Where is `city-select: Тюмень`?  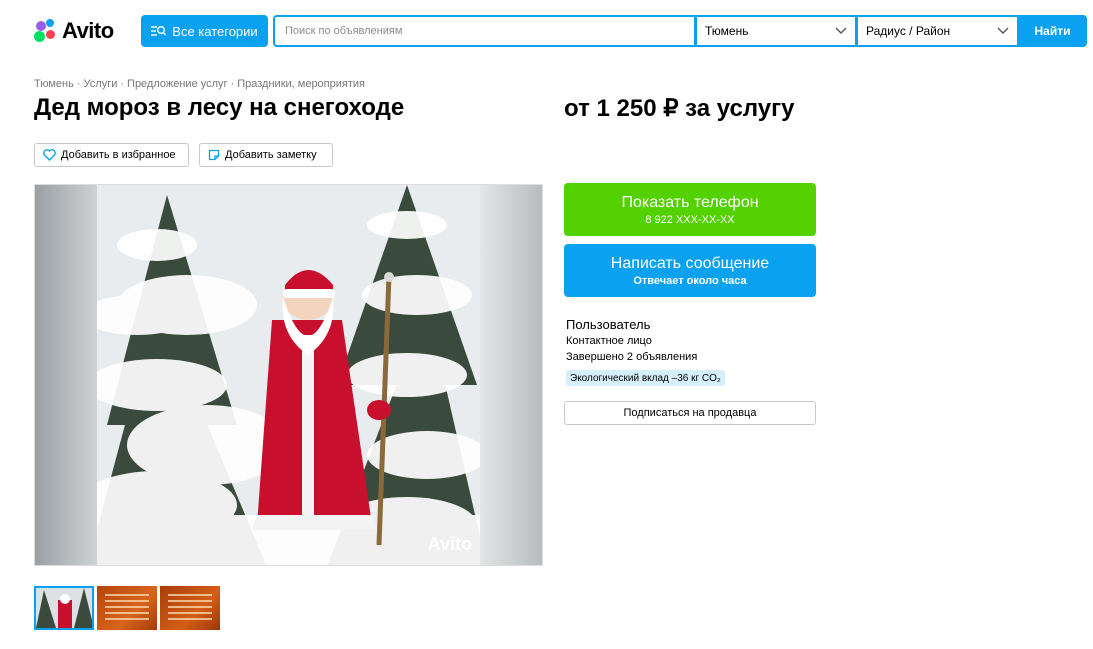
city-select: Тюмень is located at coordinates (776, 31).